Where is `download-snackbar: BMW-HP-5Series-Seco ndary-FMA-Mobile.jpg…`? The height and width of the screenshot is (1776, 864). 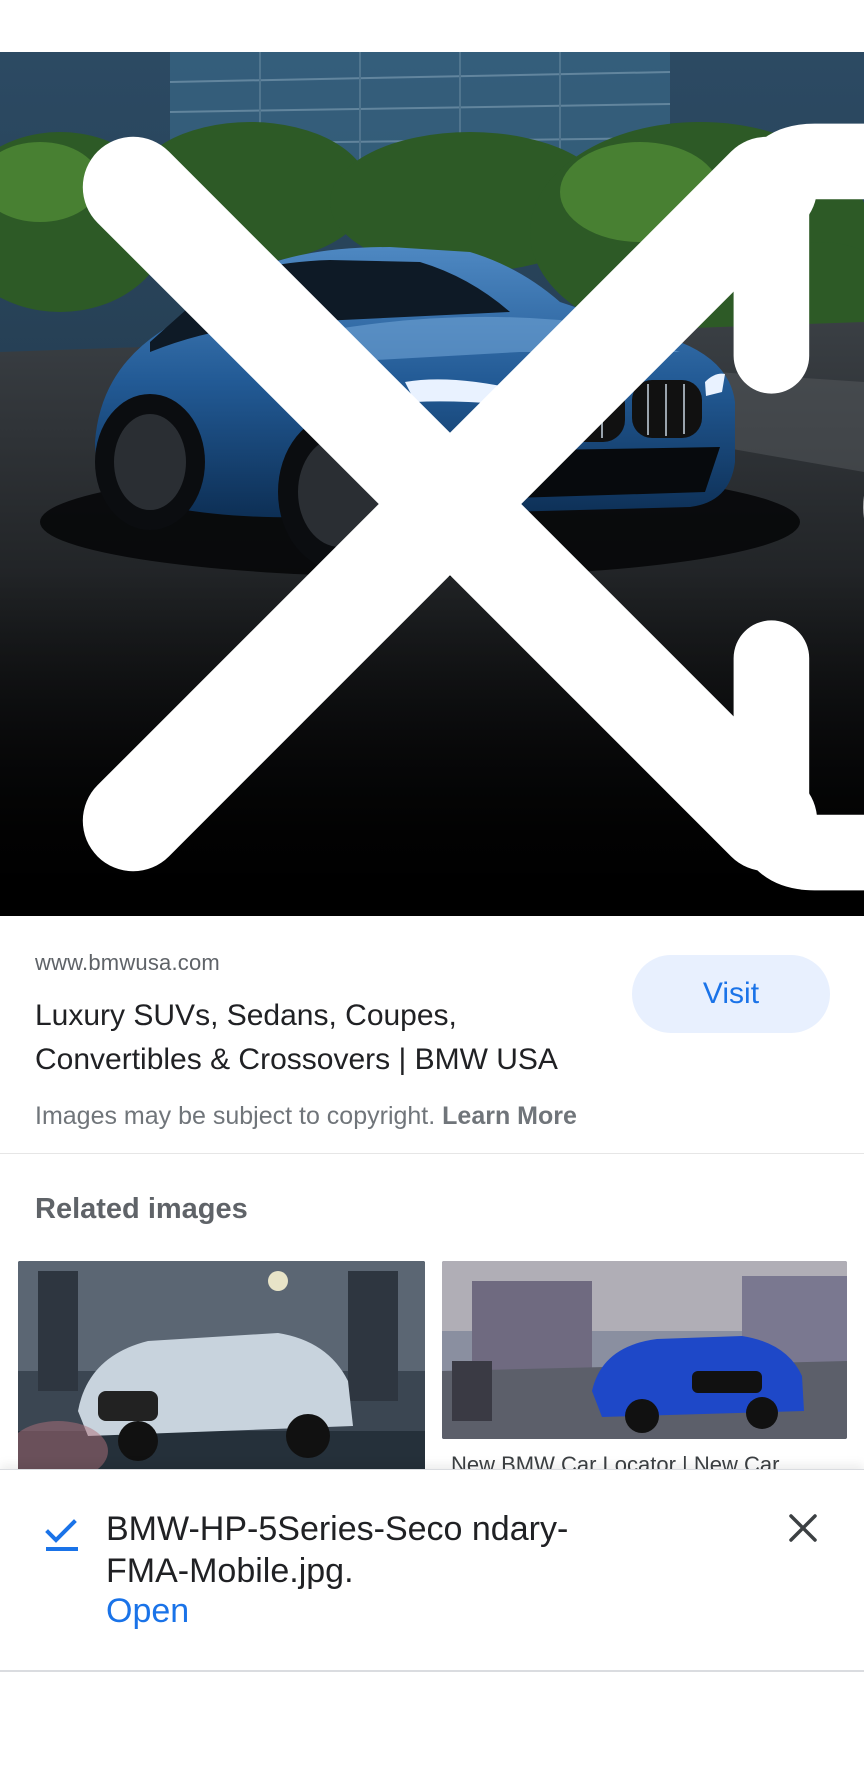
download-snackbar: BMW-HP-5Series-Seco ndary-FMA-Mobile.jpg… is located at coordinates (432, 1570).